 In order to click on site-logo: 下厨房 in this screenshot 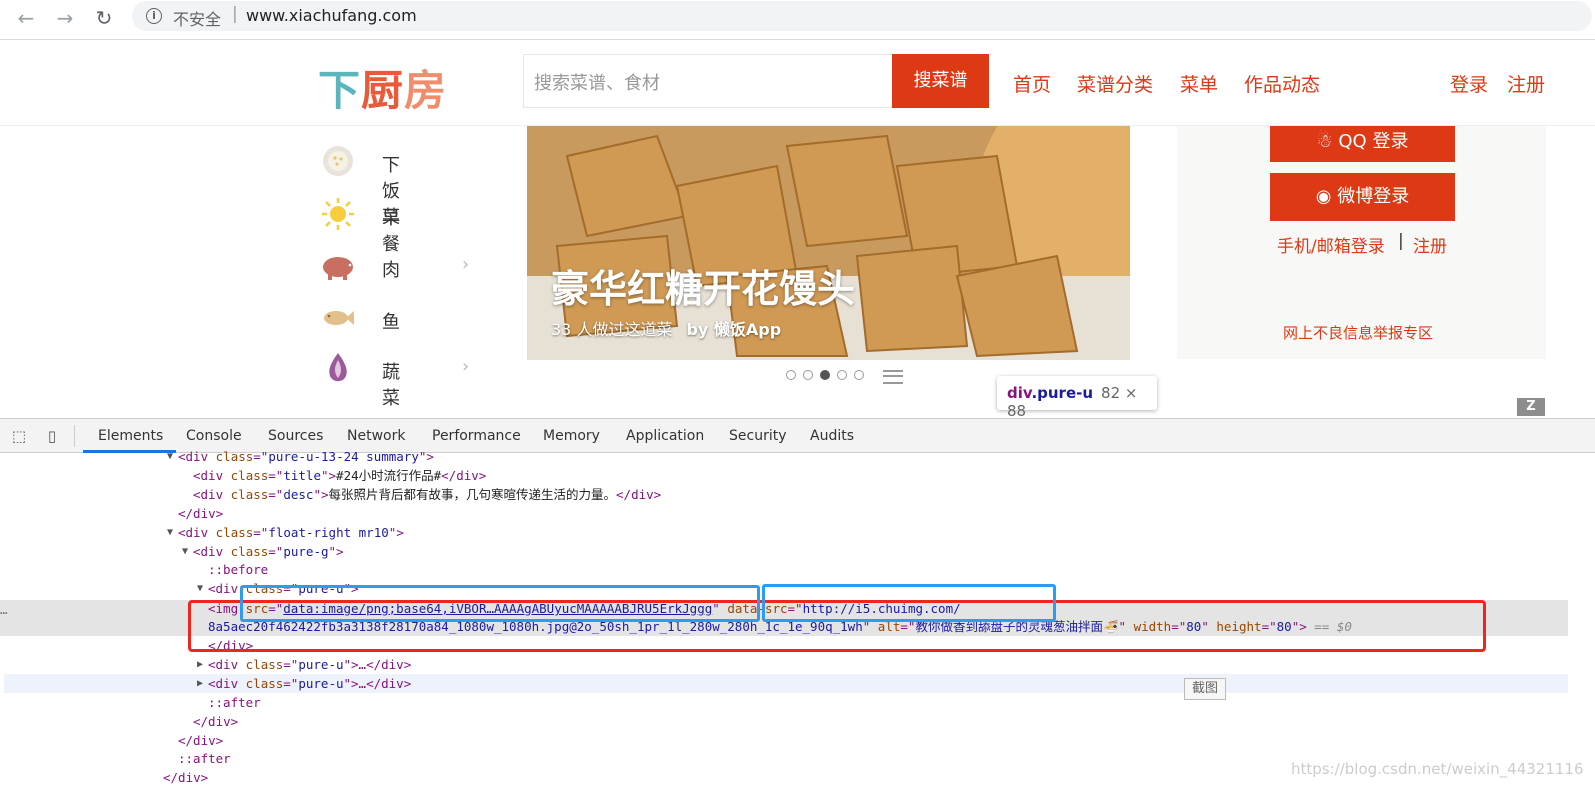, I will do `click(382, 87)`.